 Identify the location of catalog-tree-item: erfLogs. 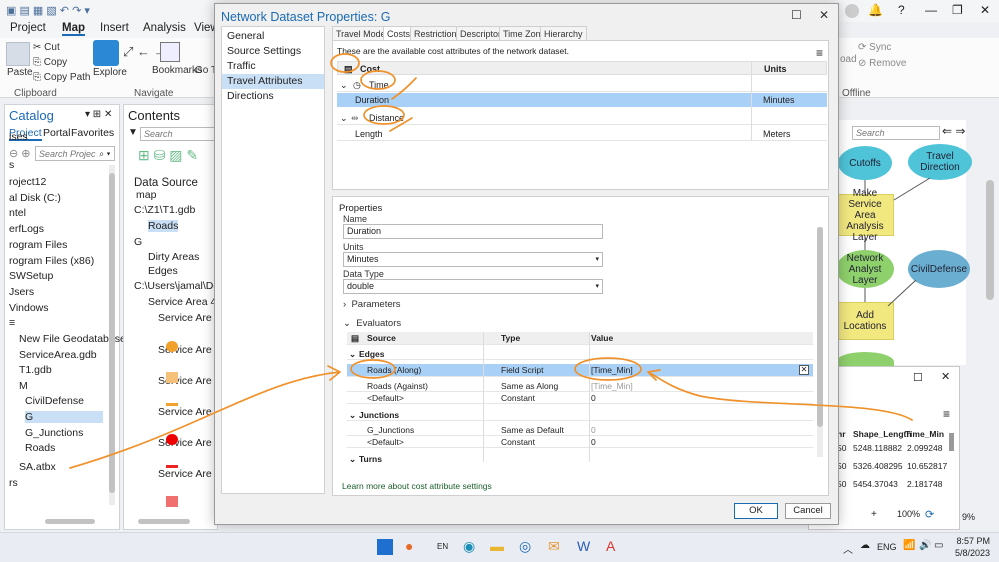
(26, 229).